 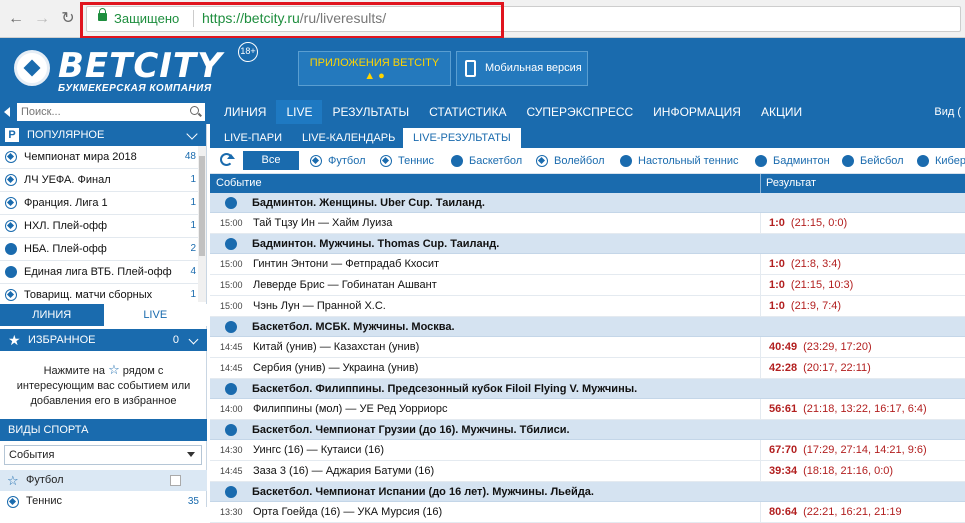 What do you see at coordinates (253, 138) in the screenshot?
I see `tab-live-bets: LIVE-ПАРИ` at bounding box center [253, 138].